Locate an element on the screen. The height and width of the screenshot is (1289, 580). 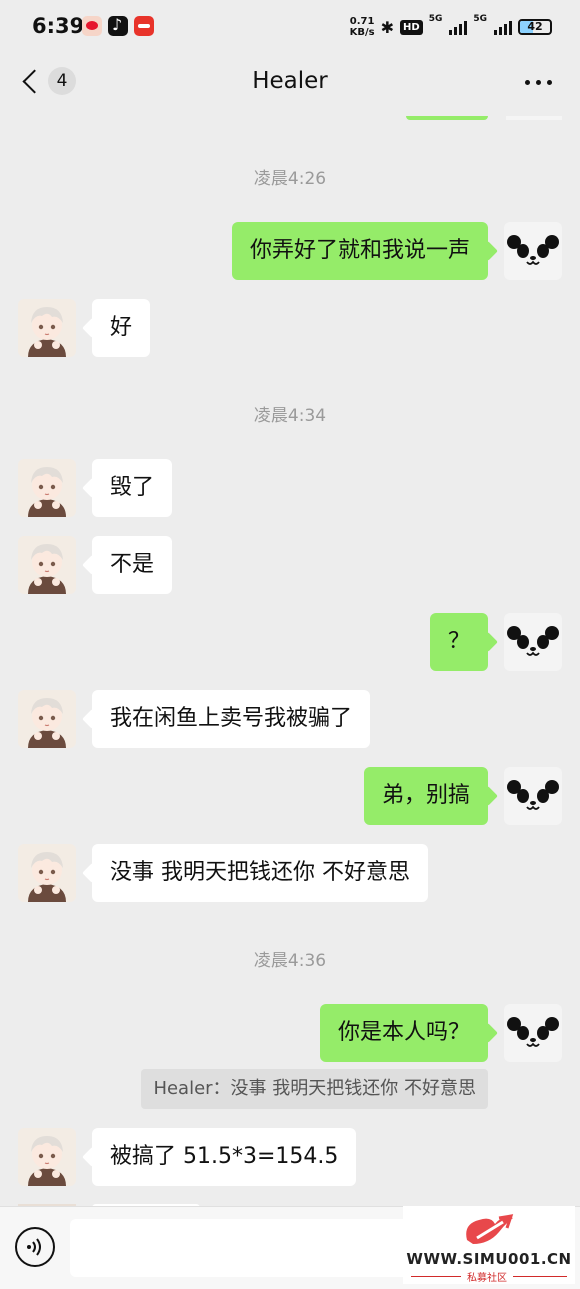
sent-message-bubble: 你是本人吗？ is located at coordinates (403, 1033).